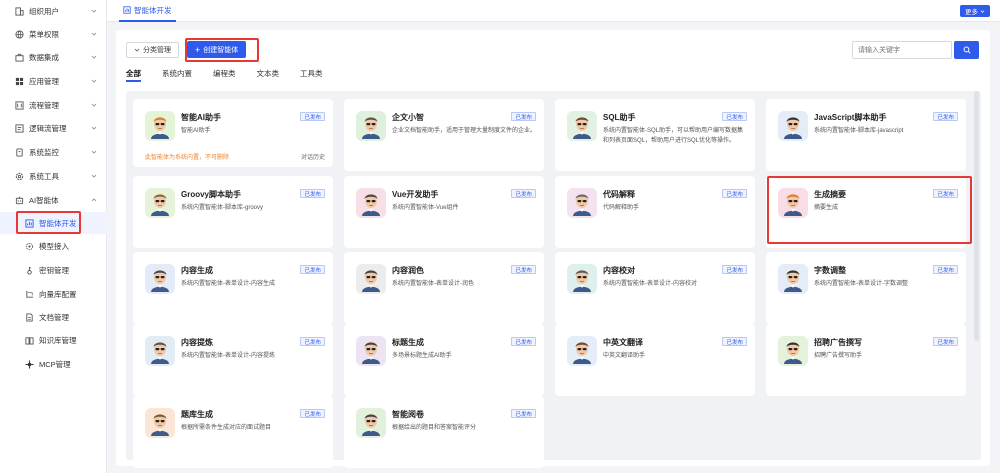  Describe the element at coordinates (211, 194) in the screenshot. I see `agent-card-title: Groovy脚本助手` at that location.